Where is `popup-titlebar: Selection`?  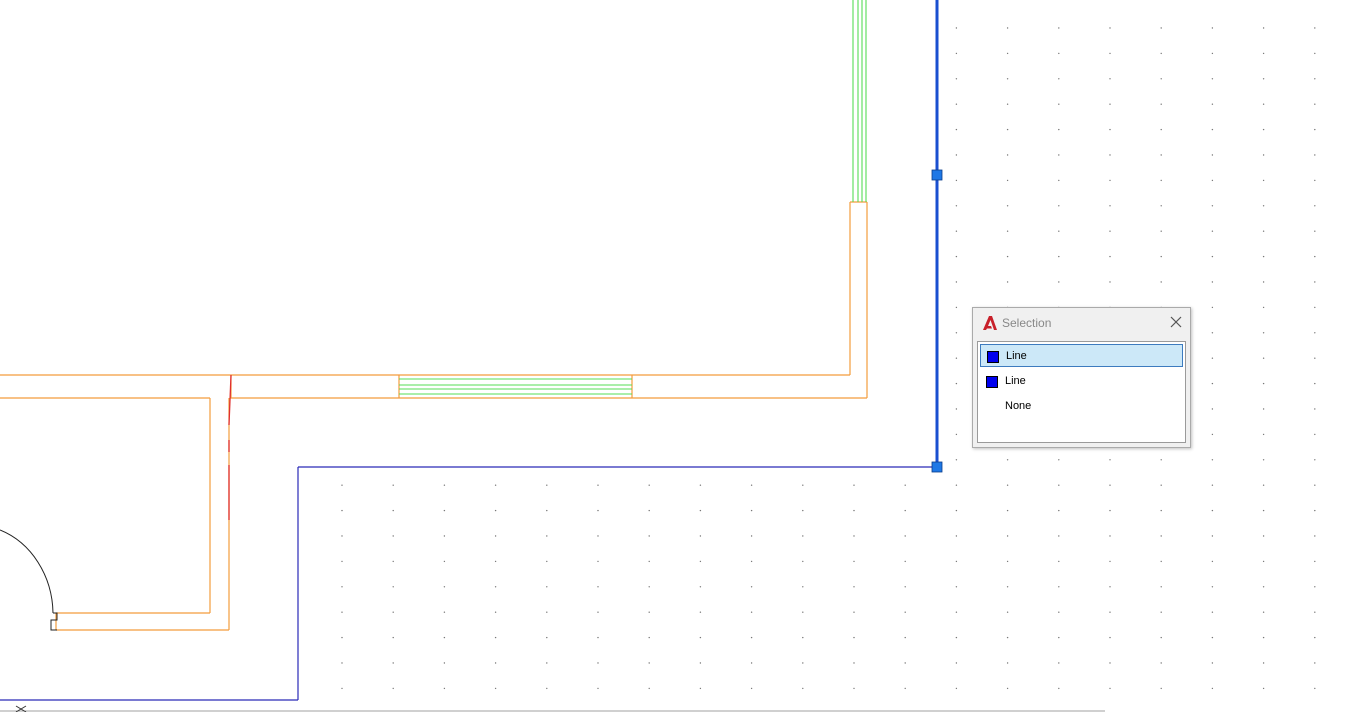
popup-titlebar: Selection is located at coordinates (1081, 323).